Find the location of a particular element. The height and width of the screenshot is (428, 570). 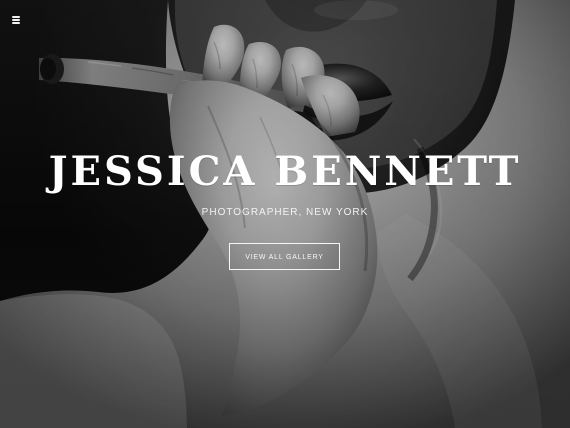

hamburger-line-bottom is located at coordinates (16, 23).